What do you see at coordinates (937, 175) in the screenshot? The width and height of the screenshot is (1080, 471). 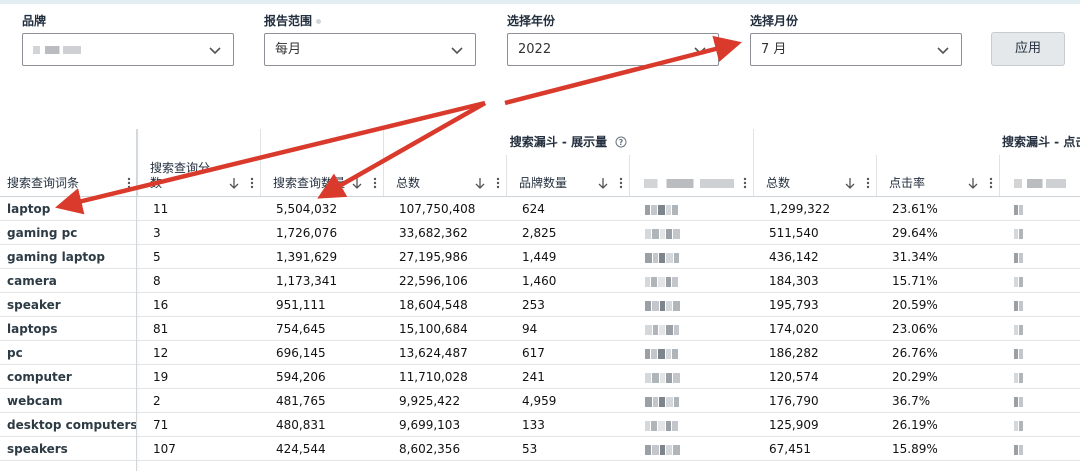 I see `column-header-ctr: 点击率` at bounding box center [937, 175].